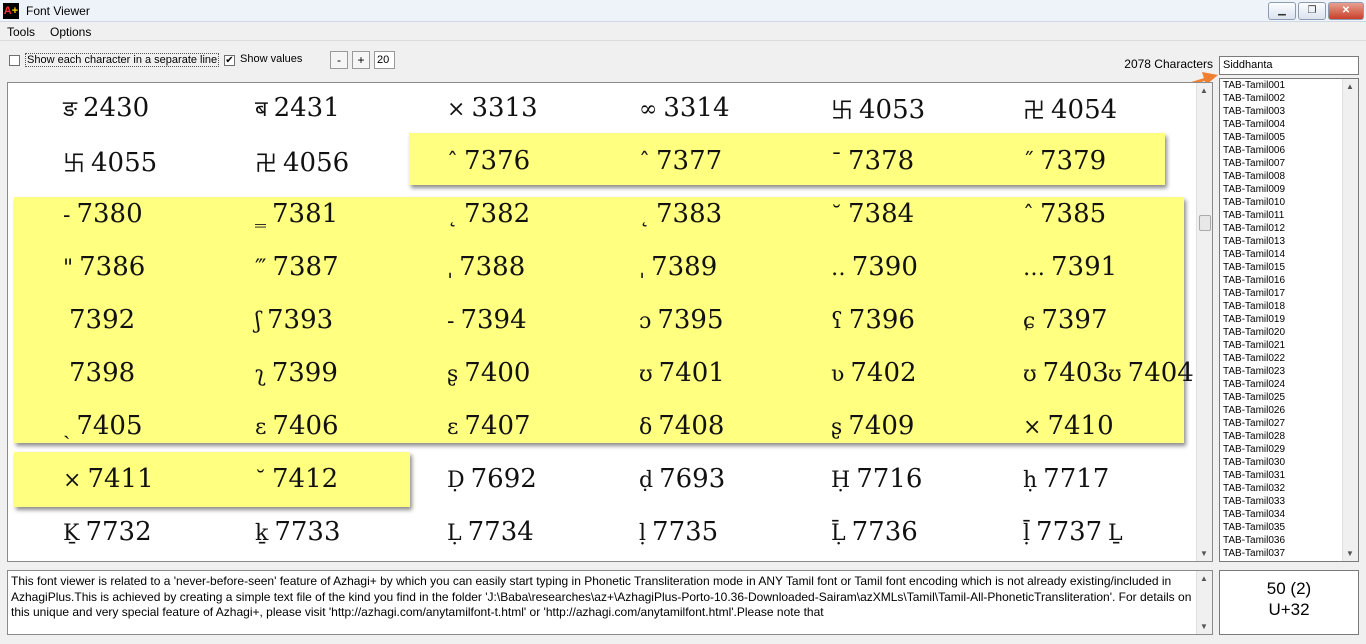 The width and height of the screenshot is (1366, 644). I want to click on char-cell: ḵ 7733, so click(298, 532).